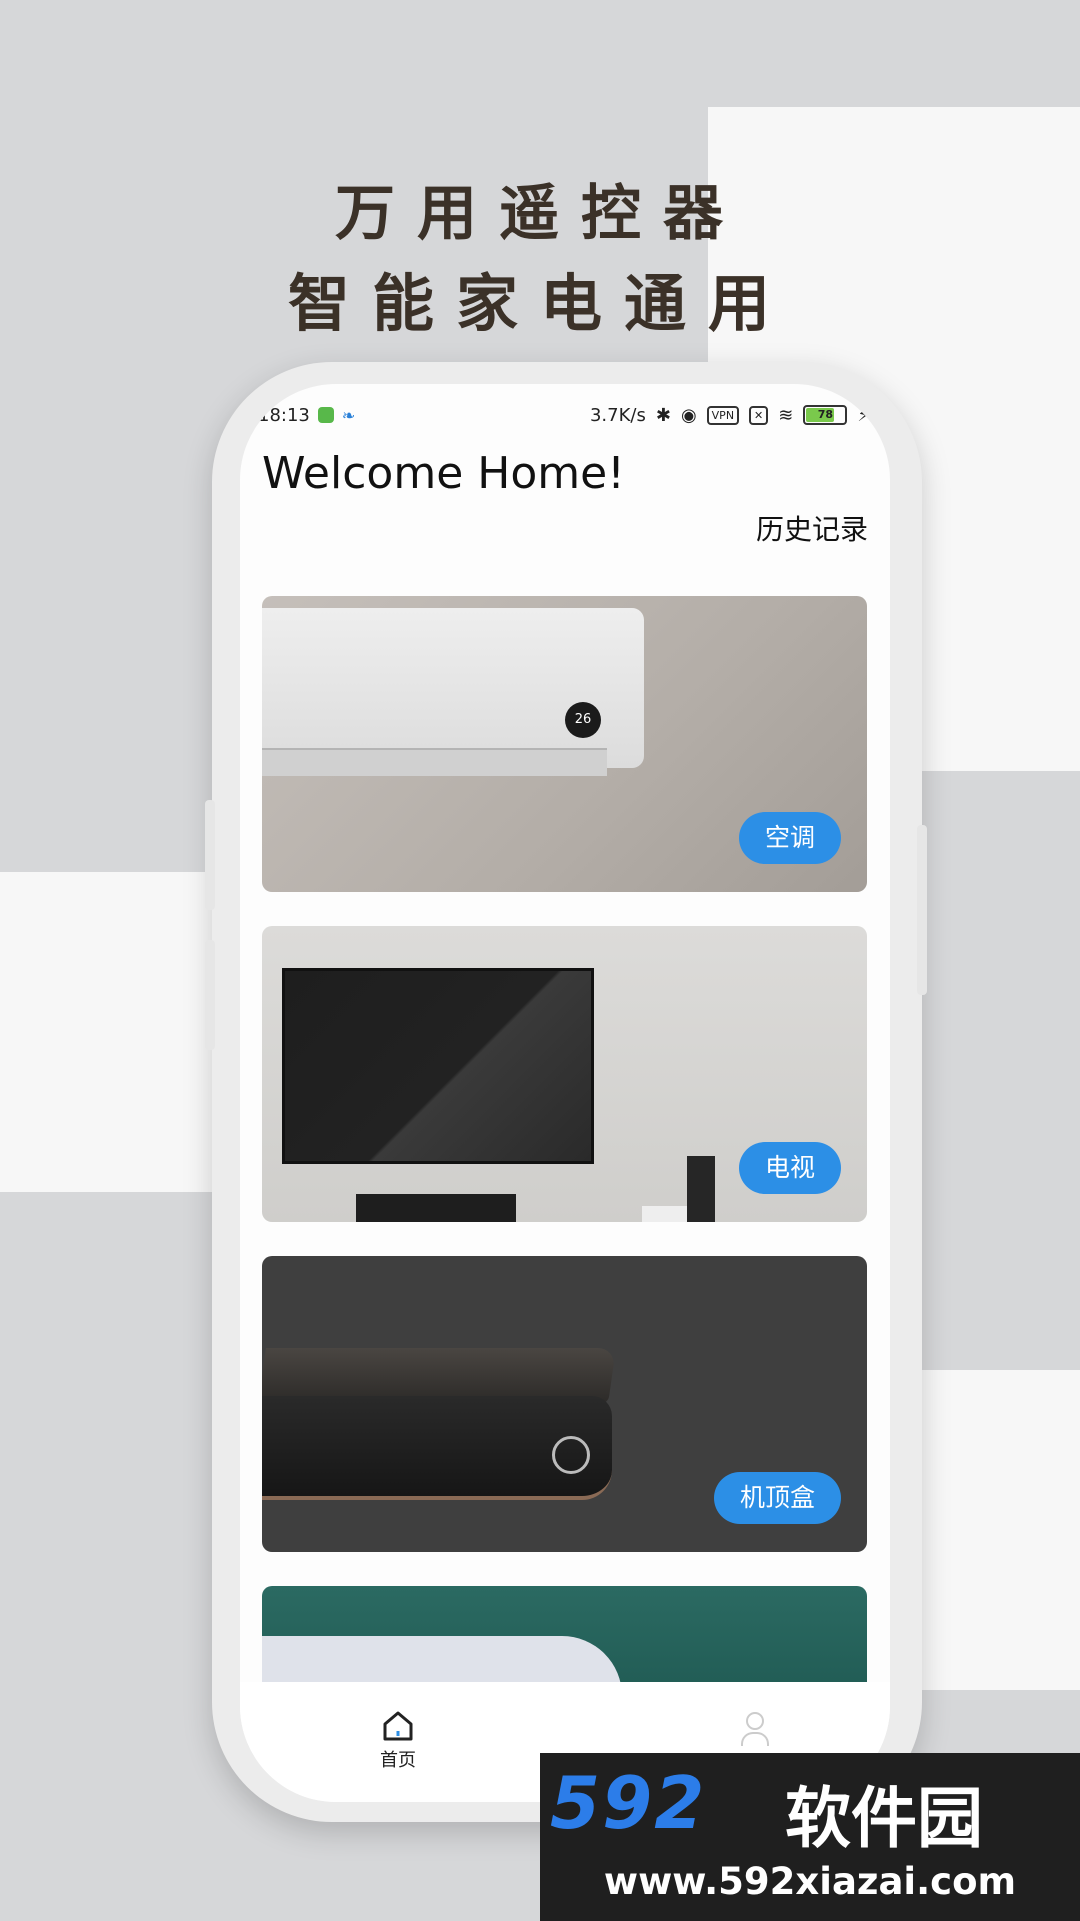 Image resolution: width=1080 pixels, height=1921 pixels. I want to click on device-card-tv: 电视, so click(564, 1074).